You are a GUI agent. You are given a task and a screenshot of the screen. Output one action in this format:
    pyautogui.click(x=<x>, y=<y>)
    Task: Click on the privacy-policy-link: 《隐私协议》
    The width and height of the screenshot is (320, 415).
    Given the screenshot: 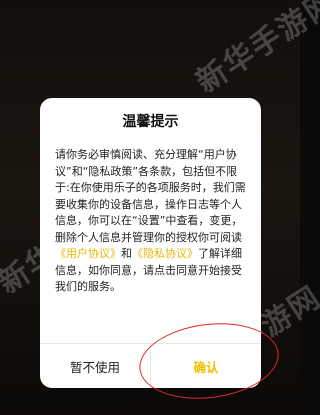 What is the action you would take?
    pyautogui.click(x=165, y=253)
    